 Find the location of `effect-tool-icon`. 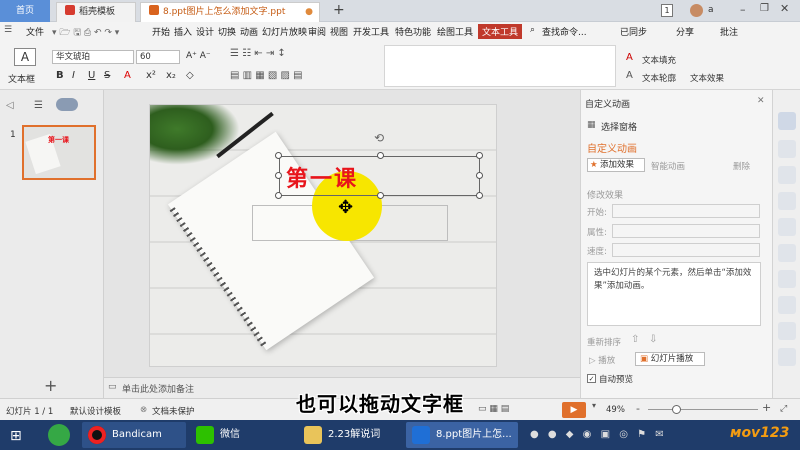

effect-tool-icon is located at coordinates (787, 305).